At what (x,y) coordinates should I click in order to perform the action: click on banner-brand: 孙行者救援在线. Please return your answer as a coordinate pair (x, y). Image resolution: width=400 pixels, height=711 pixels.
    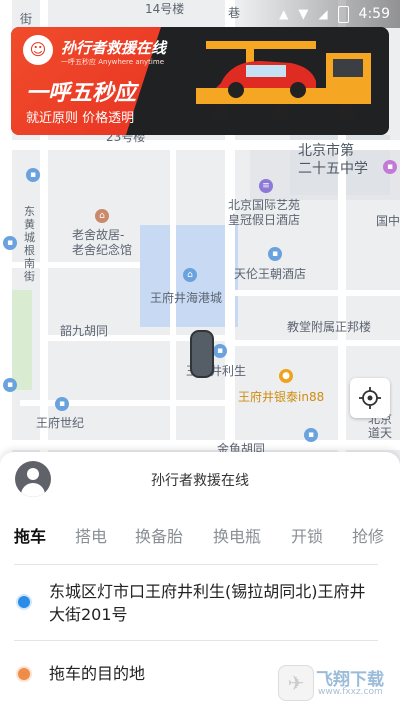
    Looking at the image, I should click on (114, 48).